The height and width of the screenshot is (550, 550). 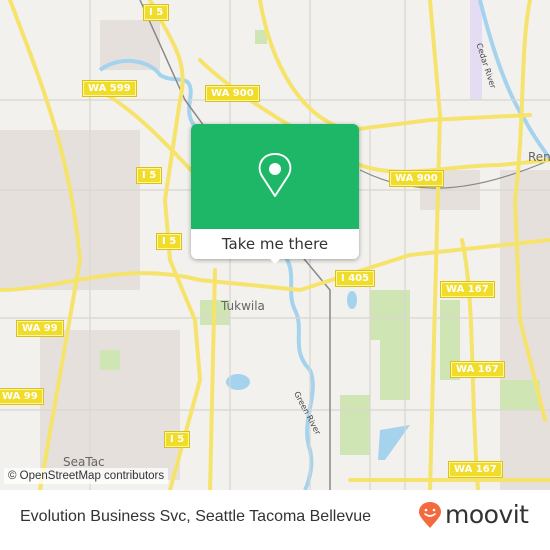 I want to click on moovit-pin-icon, so click(x=430, y=514).